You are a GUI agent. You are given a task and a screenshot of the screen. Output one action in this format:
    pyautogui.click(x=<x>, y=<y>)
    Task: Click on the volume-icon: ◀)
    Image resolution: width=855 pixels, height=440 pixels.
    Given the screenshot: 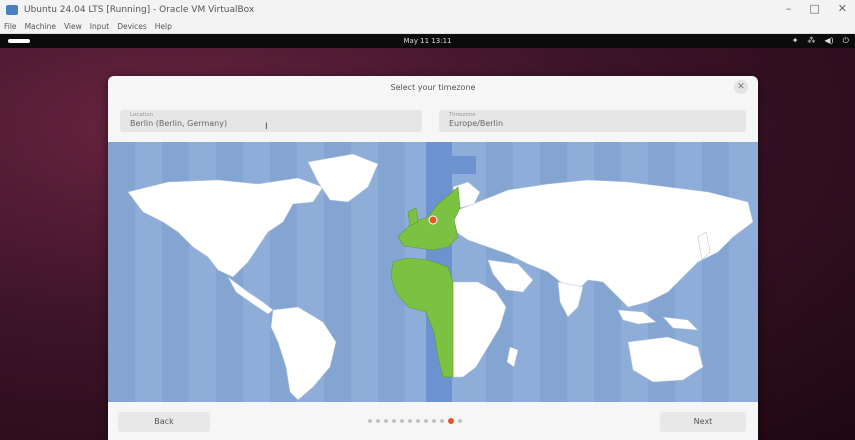 What is the action you would take?
    pyautogui.click(x=828, y=41)
    